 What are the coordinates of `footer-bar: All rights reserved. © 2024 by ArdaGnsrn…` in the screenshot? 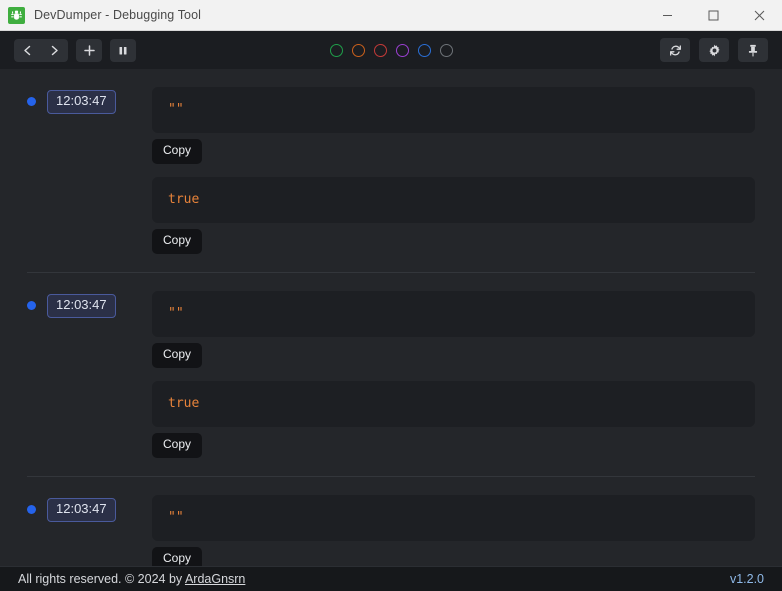 It's located at (391, 578).